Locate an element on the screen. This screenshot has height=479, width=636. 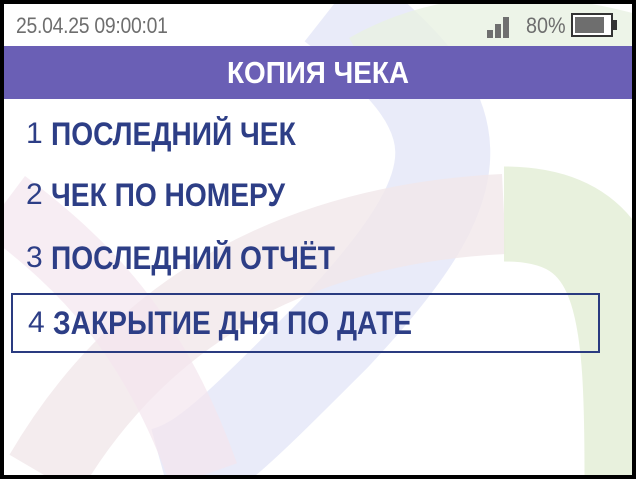
menu-item-receipt-by-number: 2 ЧЕК ПО НОМЕРУ is located at coordinates (305, 197).